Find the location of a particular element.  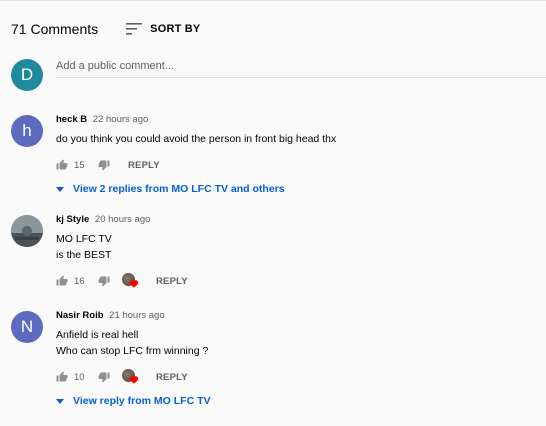

comment-text: MO LFC TV is the BEST is located at coordinates (296, 247).